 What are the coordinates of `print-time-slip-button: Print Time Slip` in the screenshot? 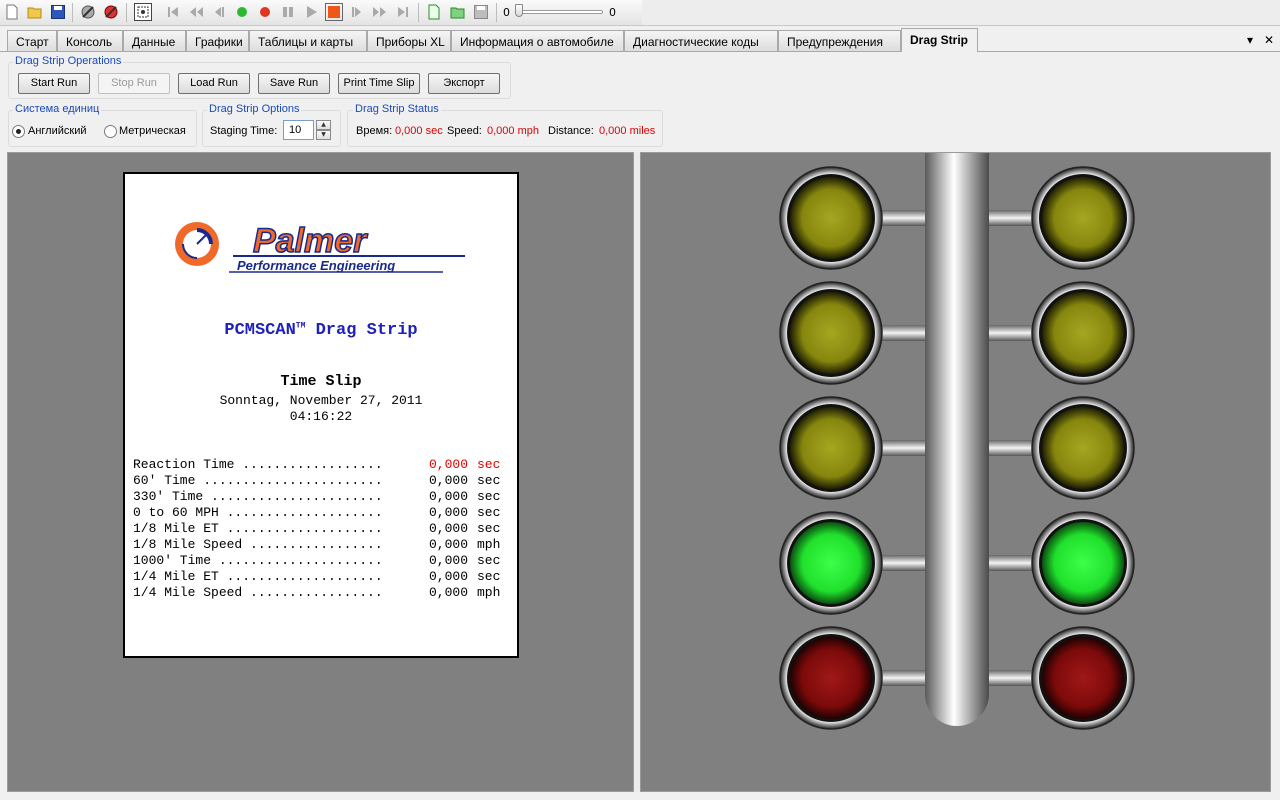 It's located at (379, 83).